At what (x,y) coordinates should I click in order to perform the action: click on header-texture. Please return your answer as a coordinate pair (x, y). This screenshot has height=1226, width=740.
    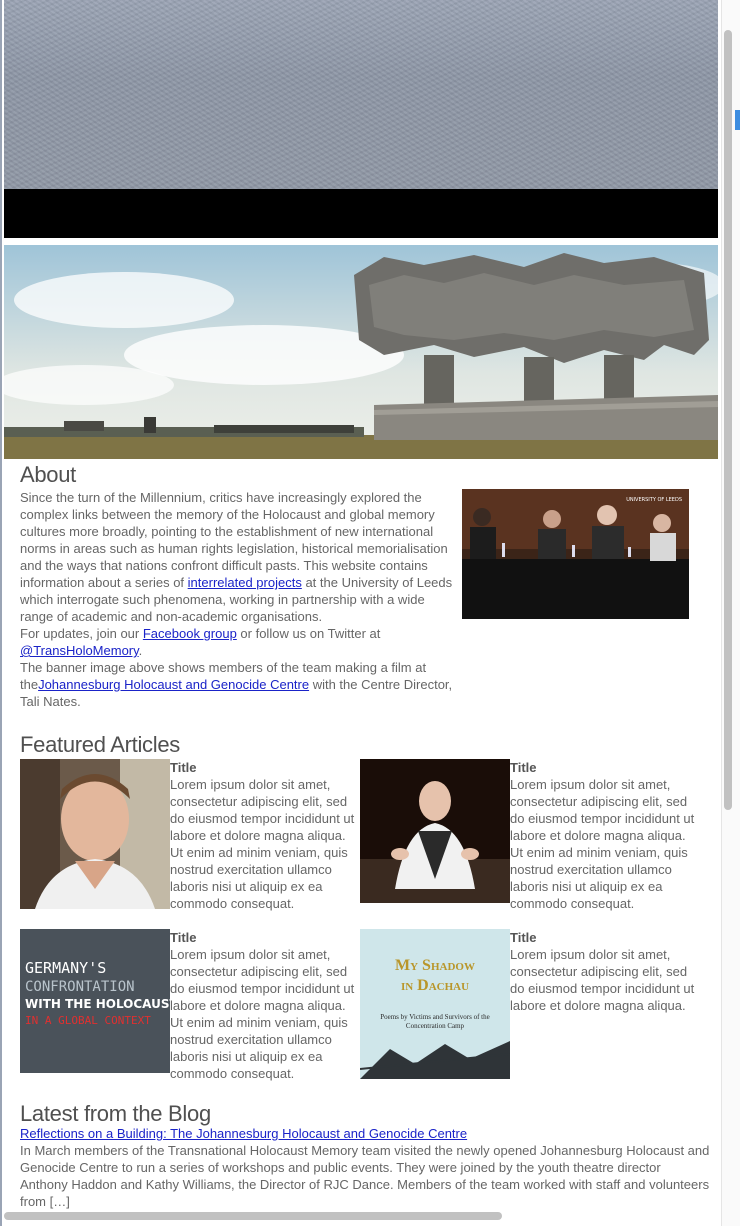
    Looking at the image, I should click on (361, 94).